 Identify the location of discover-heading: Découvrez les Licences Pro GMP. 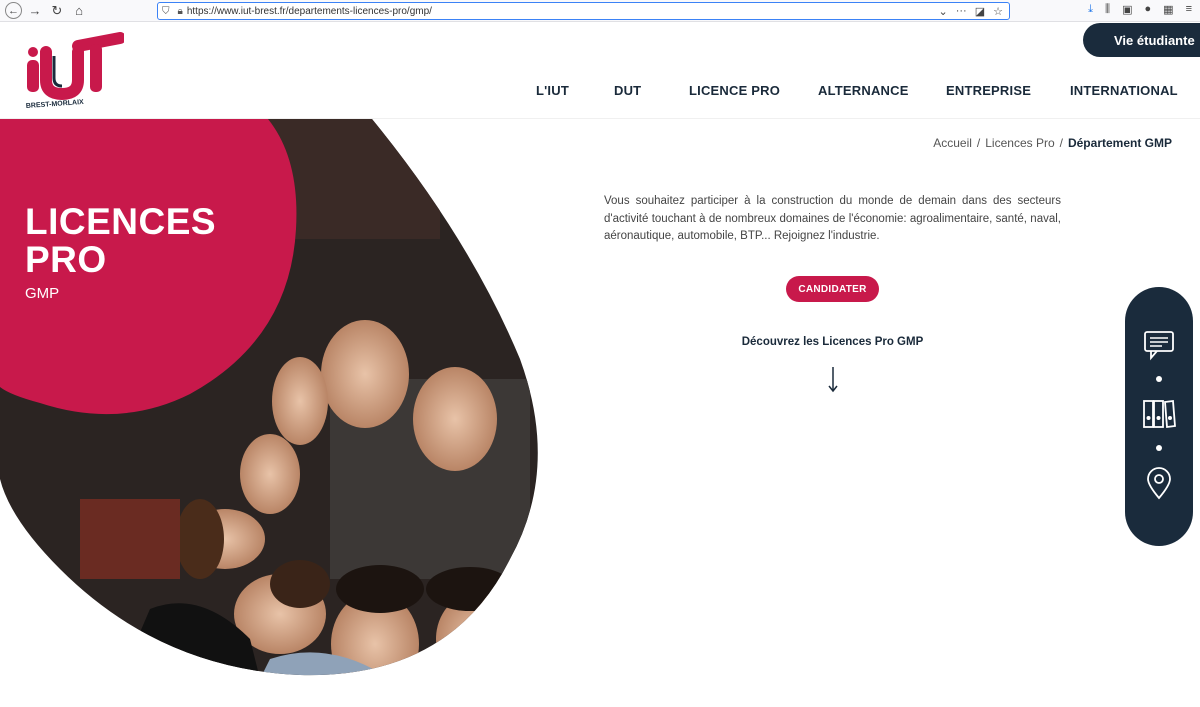
(832, 342).